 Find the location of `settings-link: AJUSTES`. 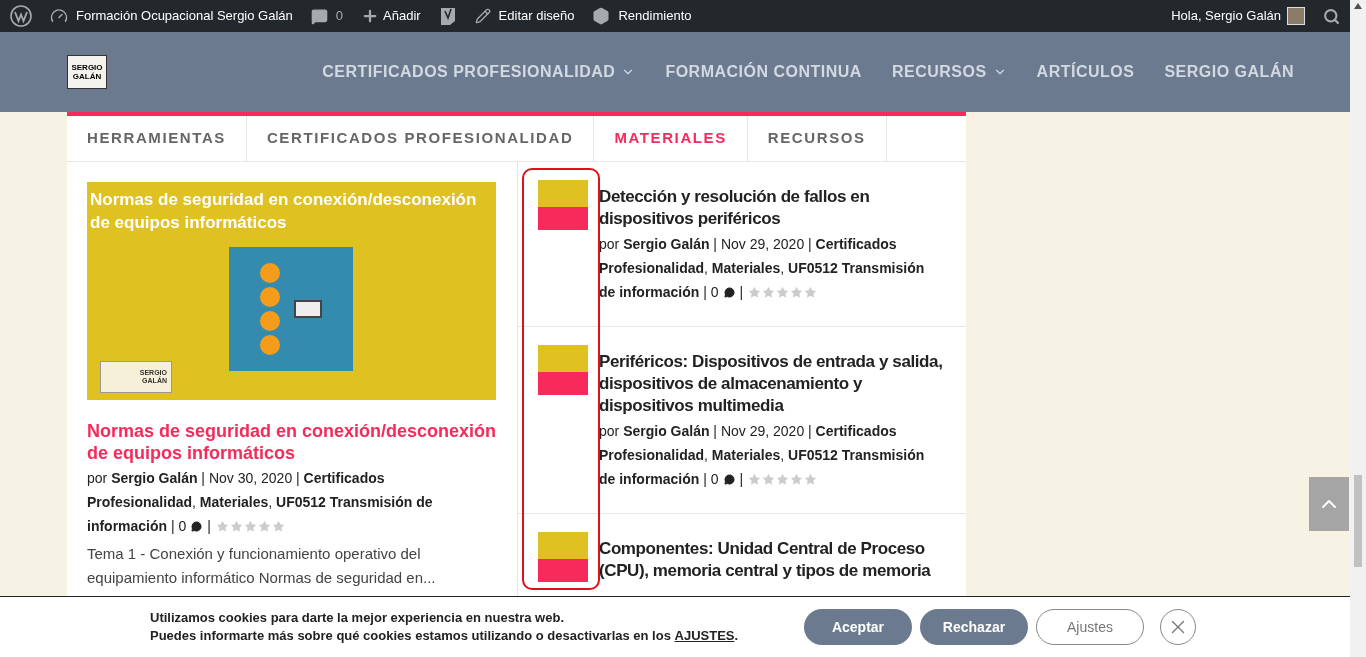

settings-link: AJUSTES is located at coordinates (704, 636).